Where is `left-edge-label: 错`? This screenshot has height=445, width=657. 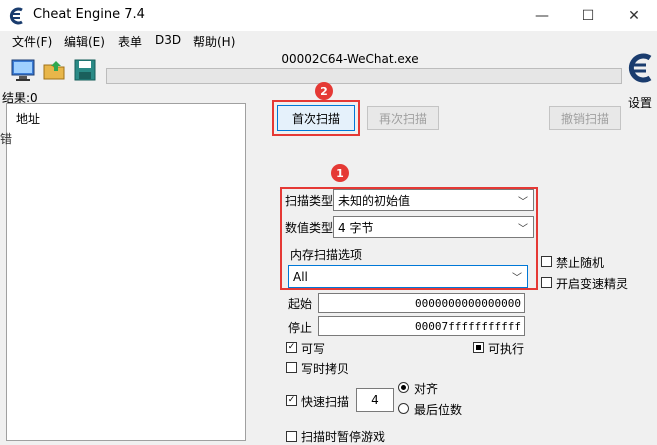
left-edge-label: 错 is located at coordinates (6, 139).